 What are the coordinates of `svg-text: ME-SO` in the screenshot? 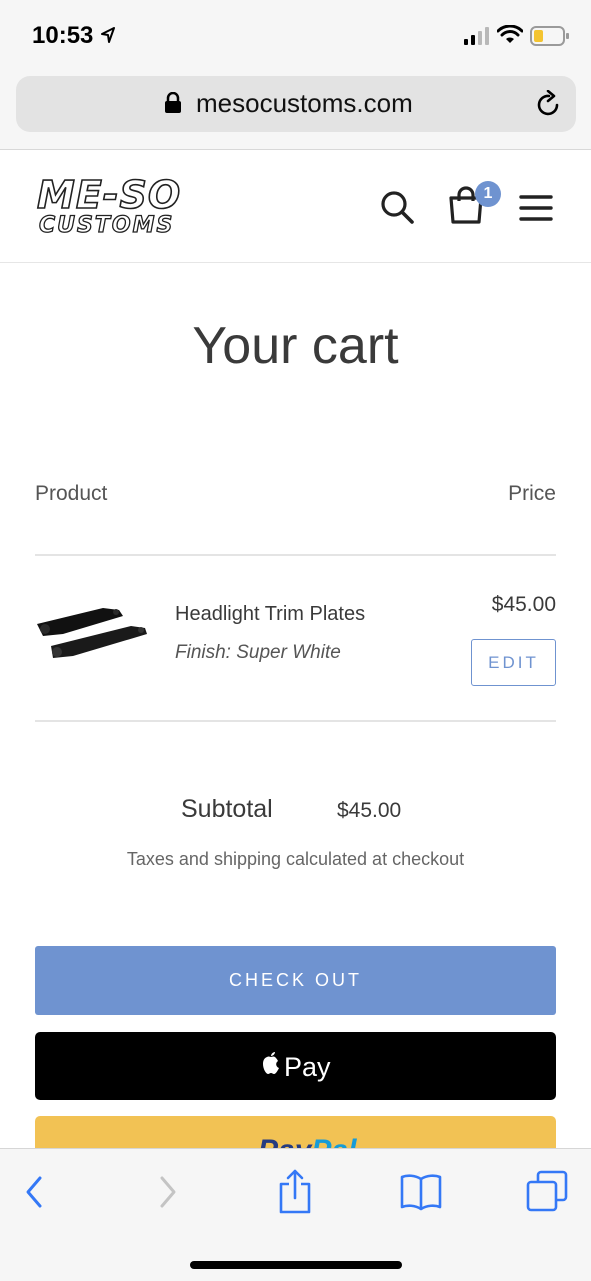 It's located at (109, 195).